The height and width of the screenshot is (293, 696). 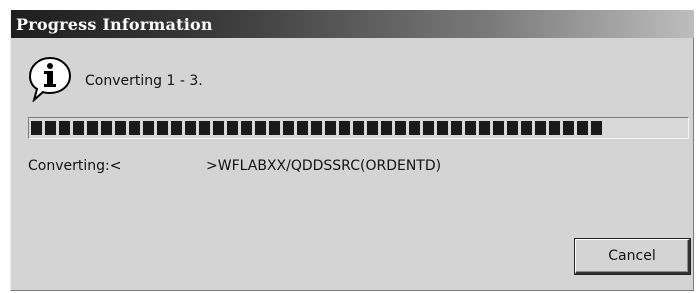 What do you see at coordinates (316, 128) in the screenshot?
I see `progress-bar-fill` at bounding box center [316, 128].